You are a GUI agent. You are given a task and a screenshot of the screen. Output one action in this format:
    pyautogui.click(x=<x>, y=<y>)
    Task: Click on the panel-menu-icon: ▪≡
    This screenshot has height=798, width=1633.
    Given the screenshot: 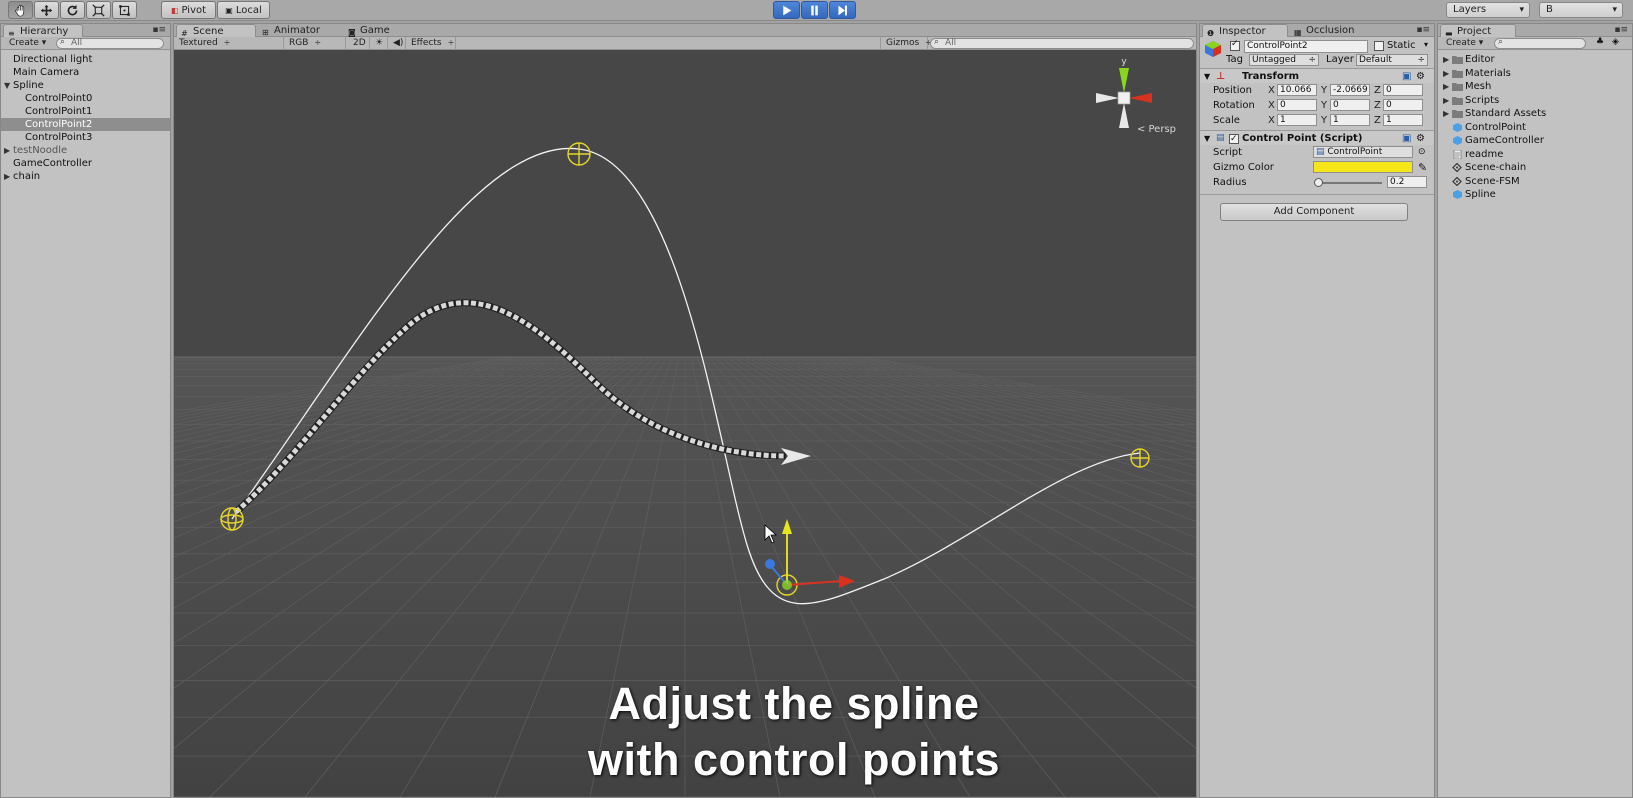 What is the action you would take?
    pyautogui.click(x=159, y=30)
    